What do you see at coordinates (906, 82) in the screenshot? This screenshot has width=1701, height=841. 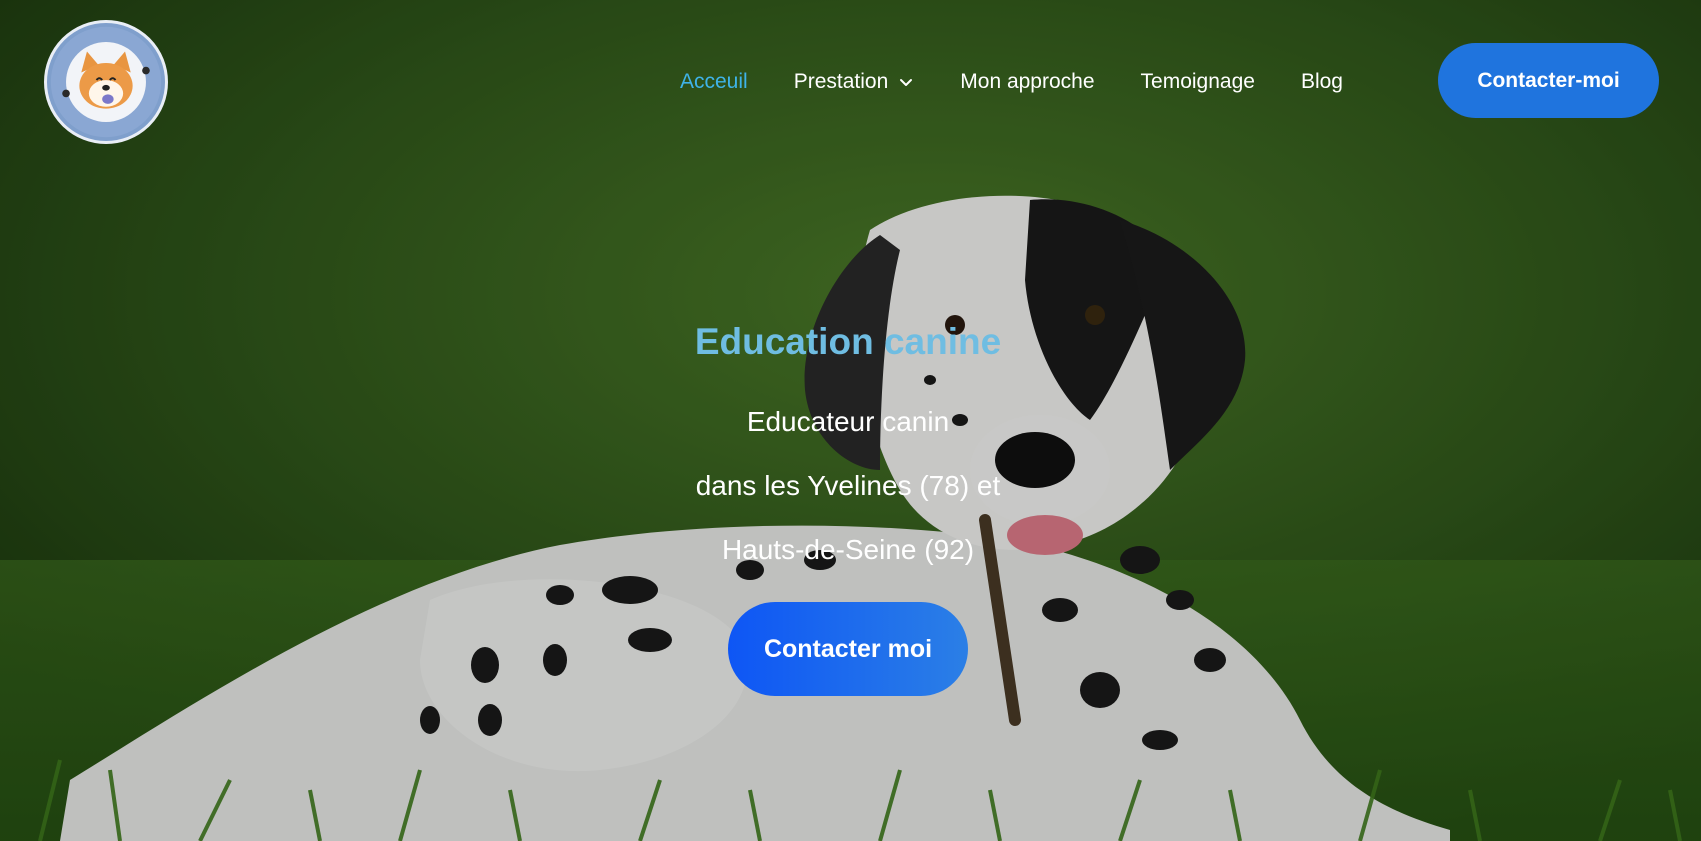 I see `chevron-down-icon` at bounding box center [906, 82].